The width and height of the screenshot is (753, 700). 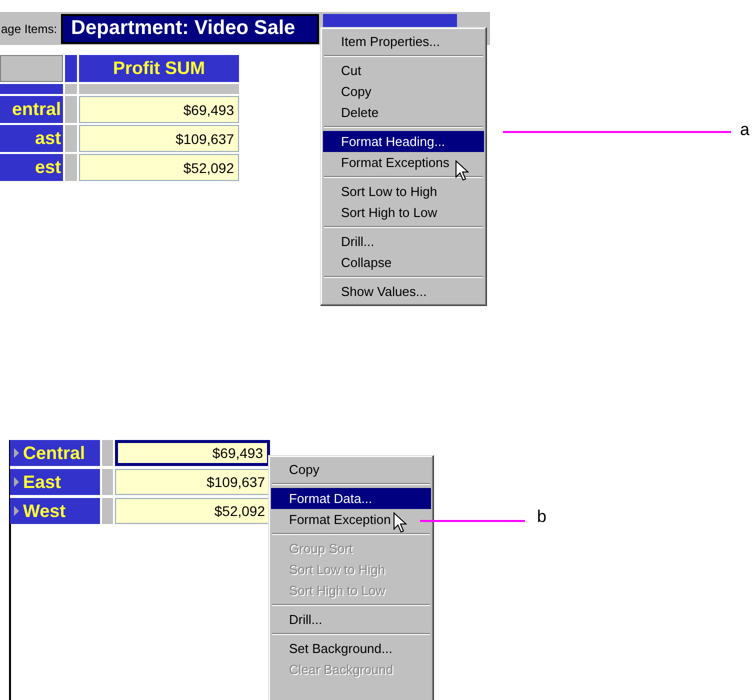 What do you see at coordinates (44, 511) in the screenshot?
I see `row-label: West` at bounding box center [44, 511].